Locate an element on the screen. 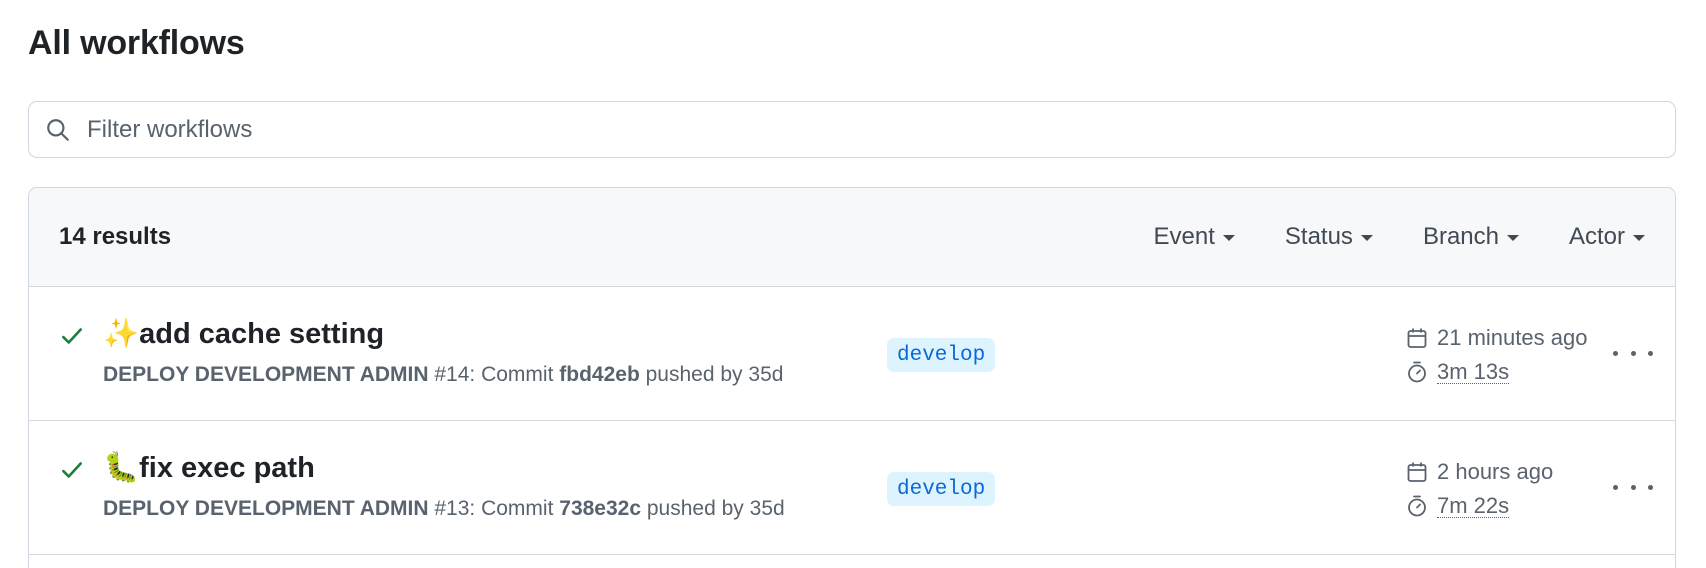 This screenshot has height=568, width=1706. run-time-ago: 21 minutes ago is located at coordinates (1496, 338).